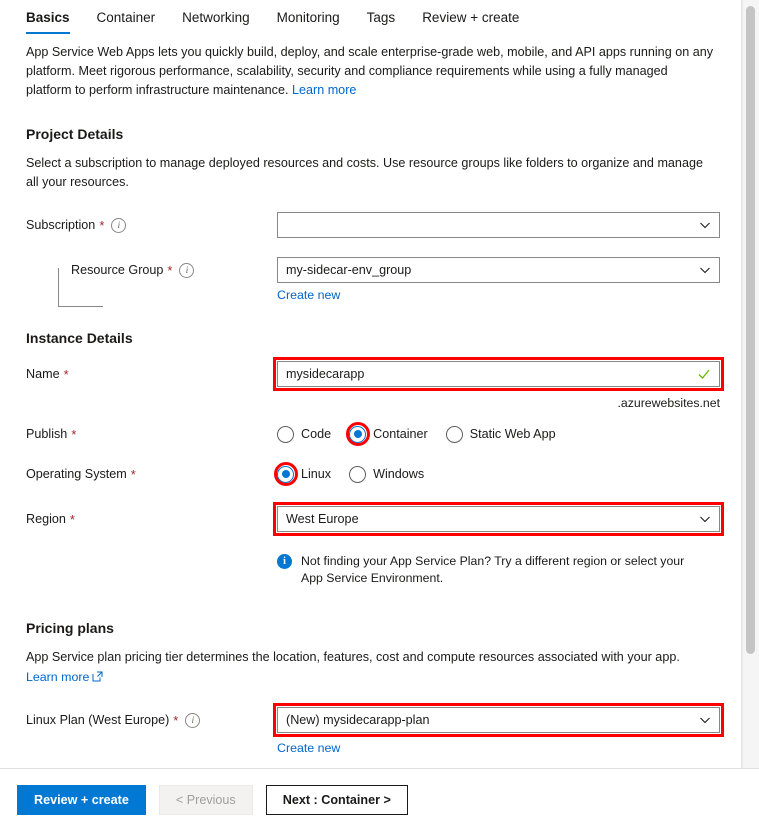 The width and height of the screenshot is (759, 831). I want to click on radio-publish-container-label: Container, so click(400, 434).